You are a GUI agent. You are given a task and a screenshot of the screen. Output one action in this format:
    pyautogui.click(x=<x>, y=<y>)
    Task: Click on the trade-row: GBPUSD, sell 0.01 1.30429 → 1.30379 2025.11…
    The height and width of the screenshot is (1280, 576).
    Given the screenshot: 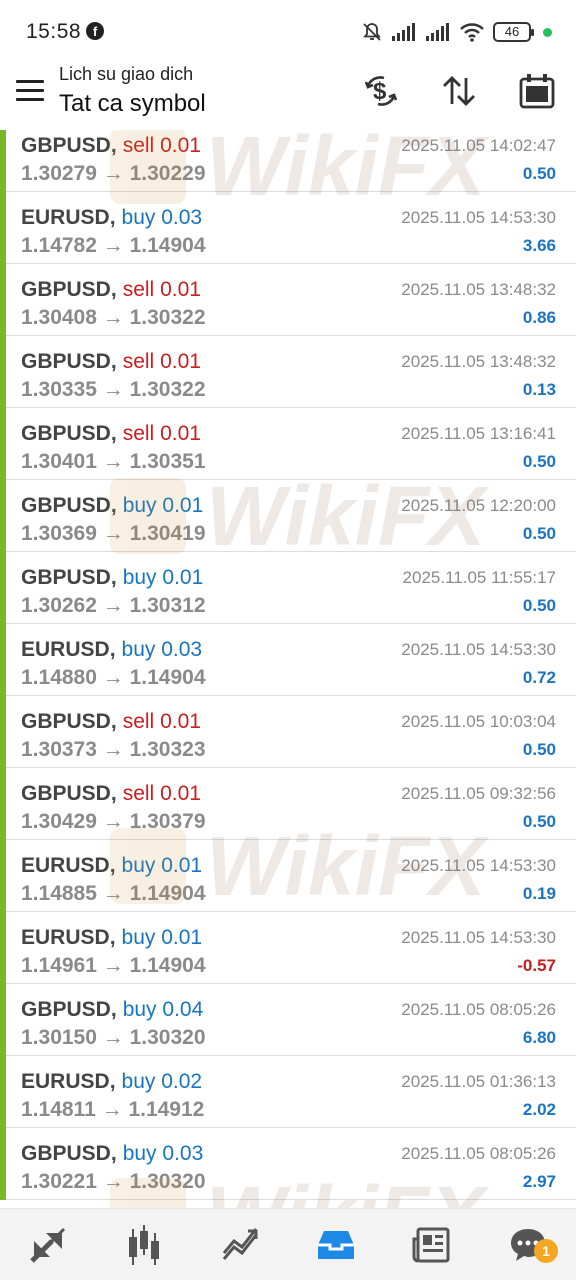 What is the action you would take?
    pyautogui.click(x=288, y=804)
    